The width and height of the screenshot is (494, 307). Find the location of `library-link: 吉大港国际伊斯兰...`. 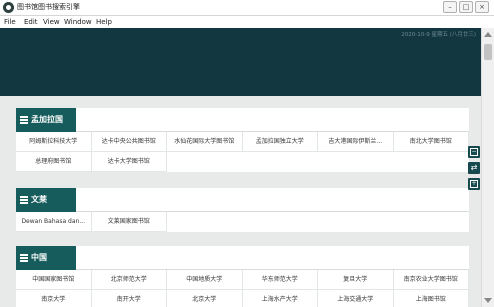

library-link: 吉大港国际伊斯兰... is located at coordinates (356, 142).